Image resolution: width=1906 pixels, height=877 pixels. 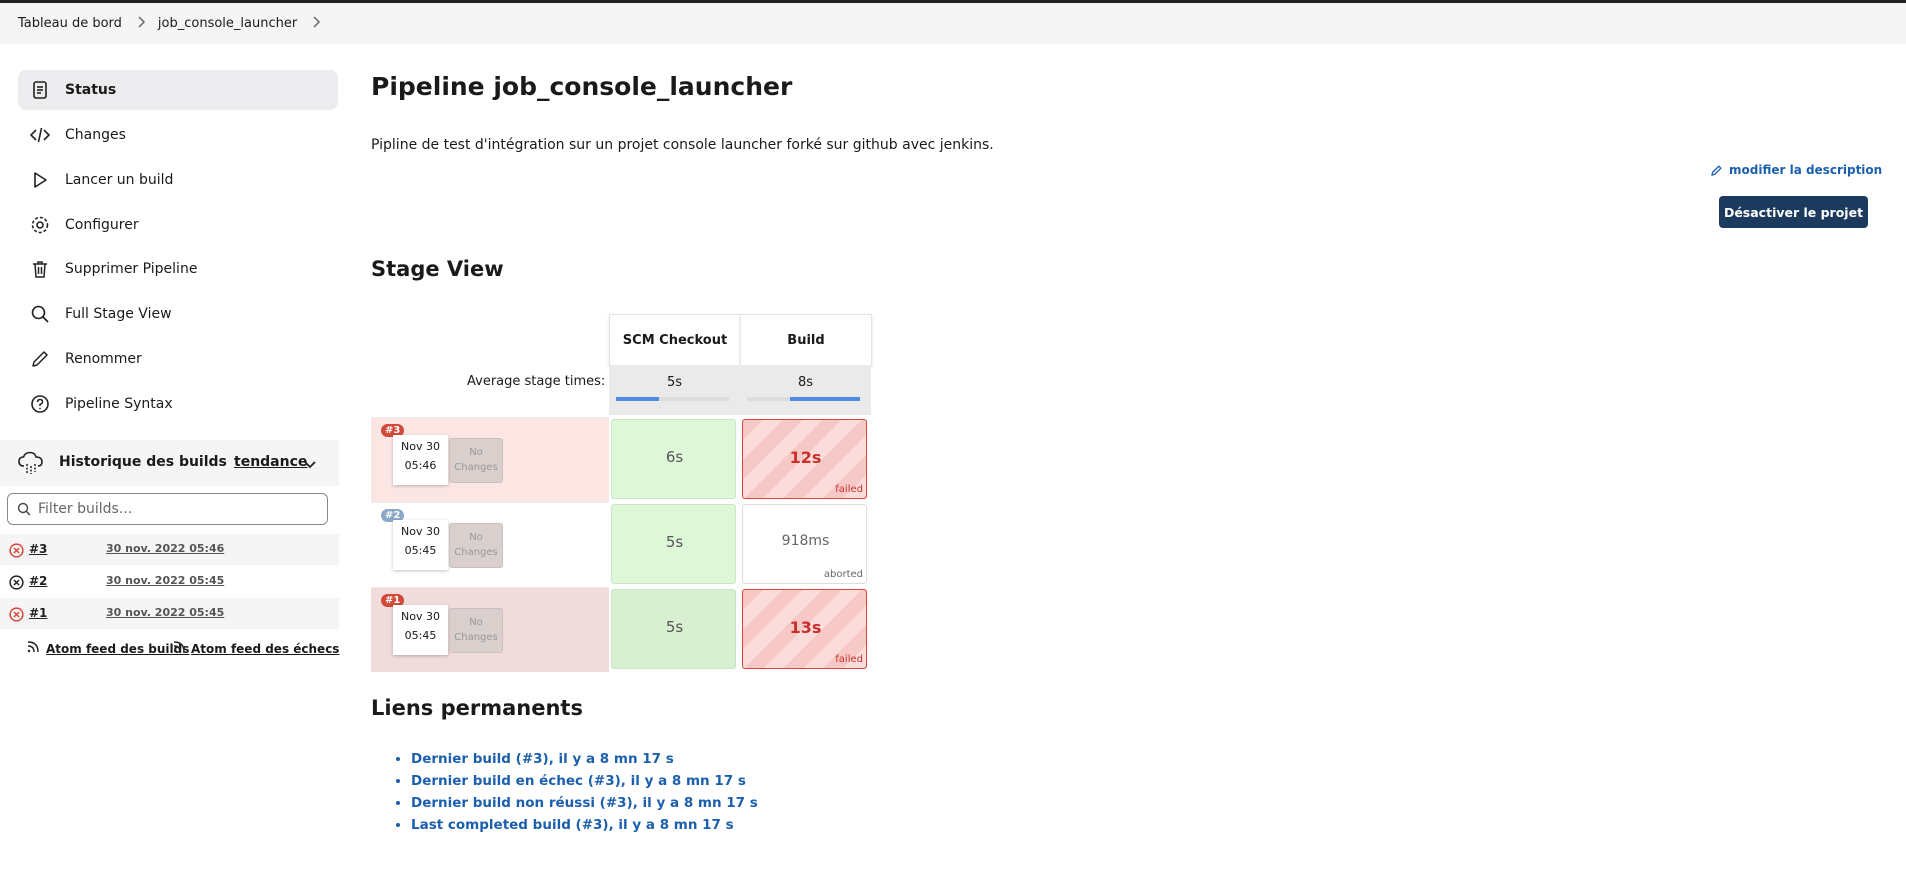 I want to click on build-number-link: #1, so click(x=38, y=613).